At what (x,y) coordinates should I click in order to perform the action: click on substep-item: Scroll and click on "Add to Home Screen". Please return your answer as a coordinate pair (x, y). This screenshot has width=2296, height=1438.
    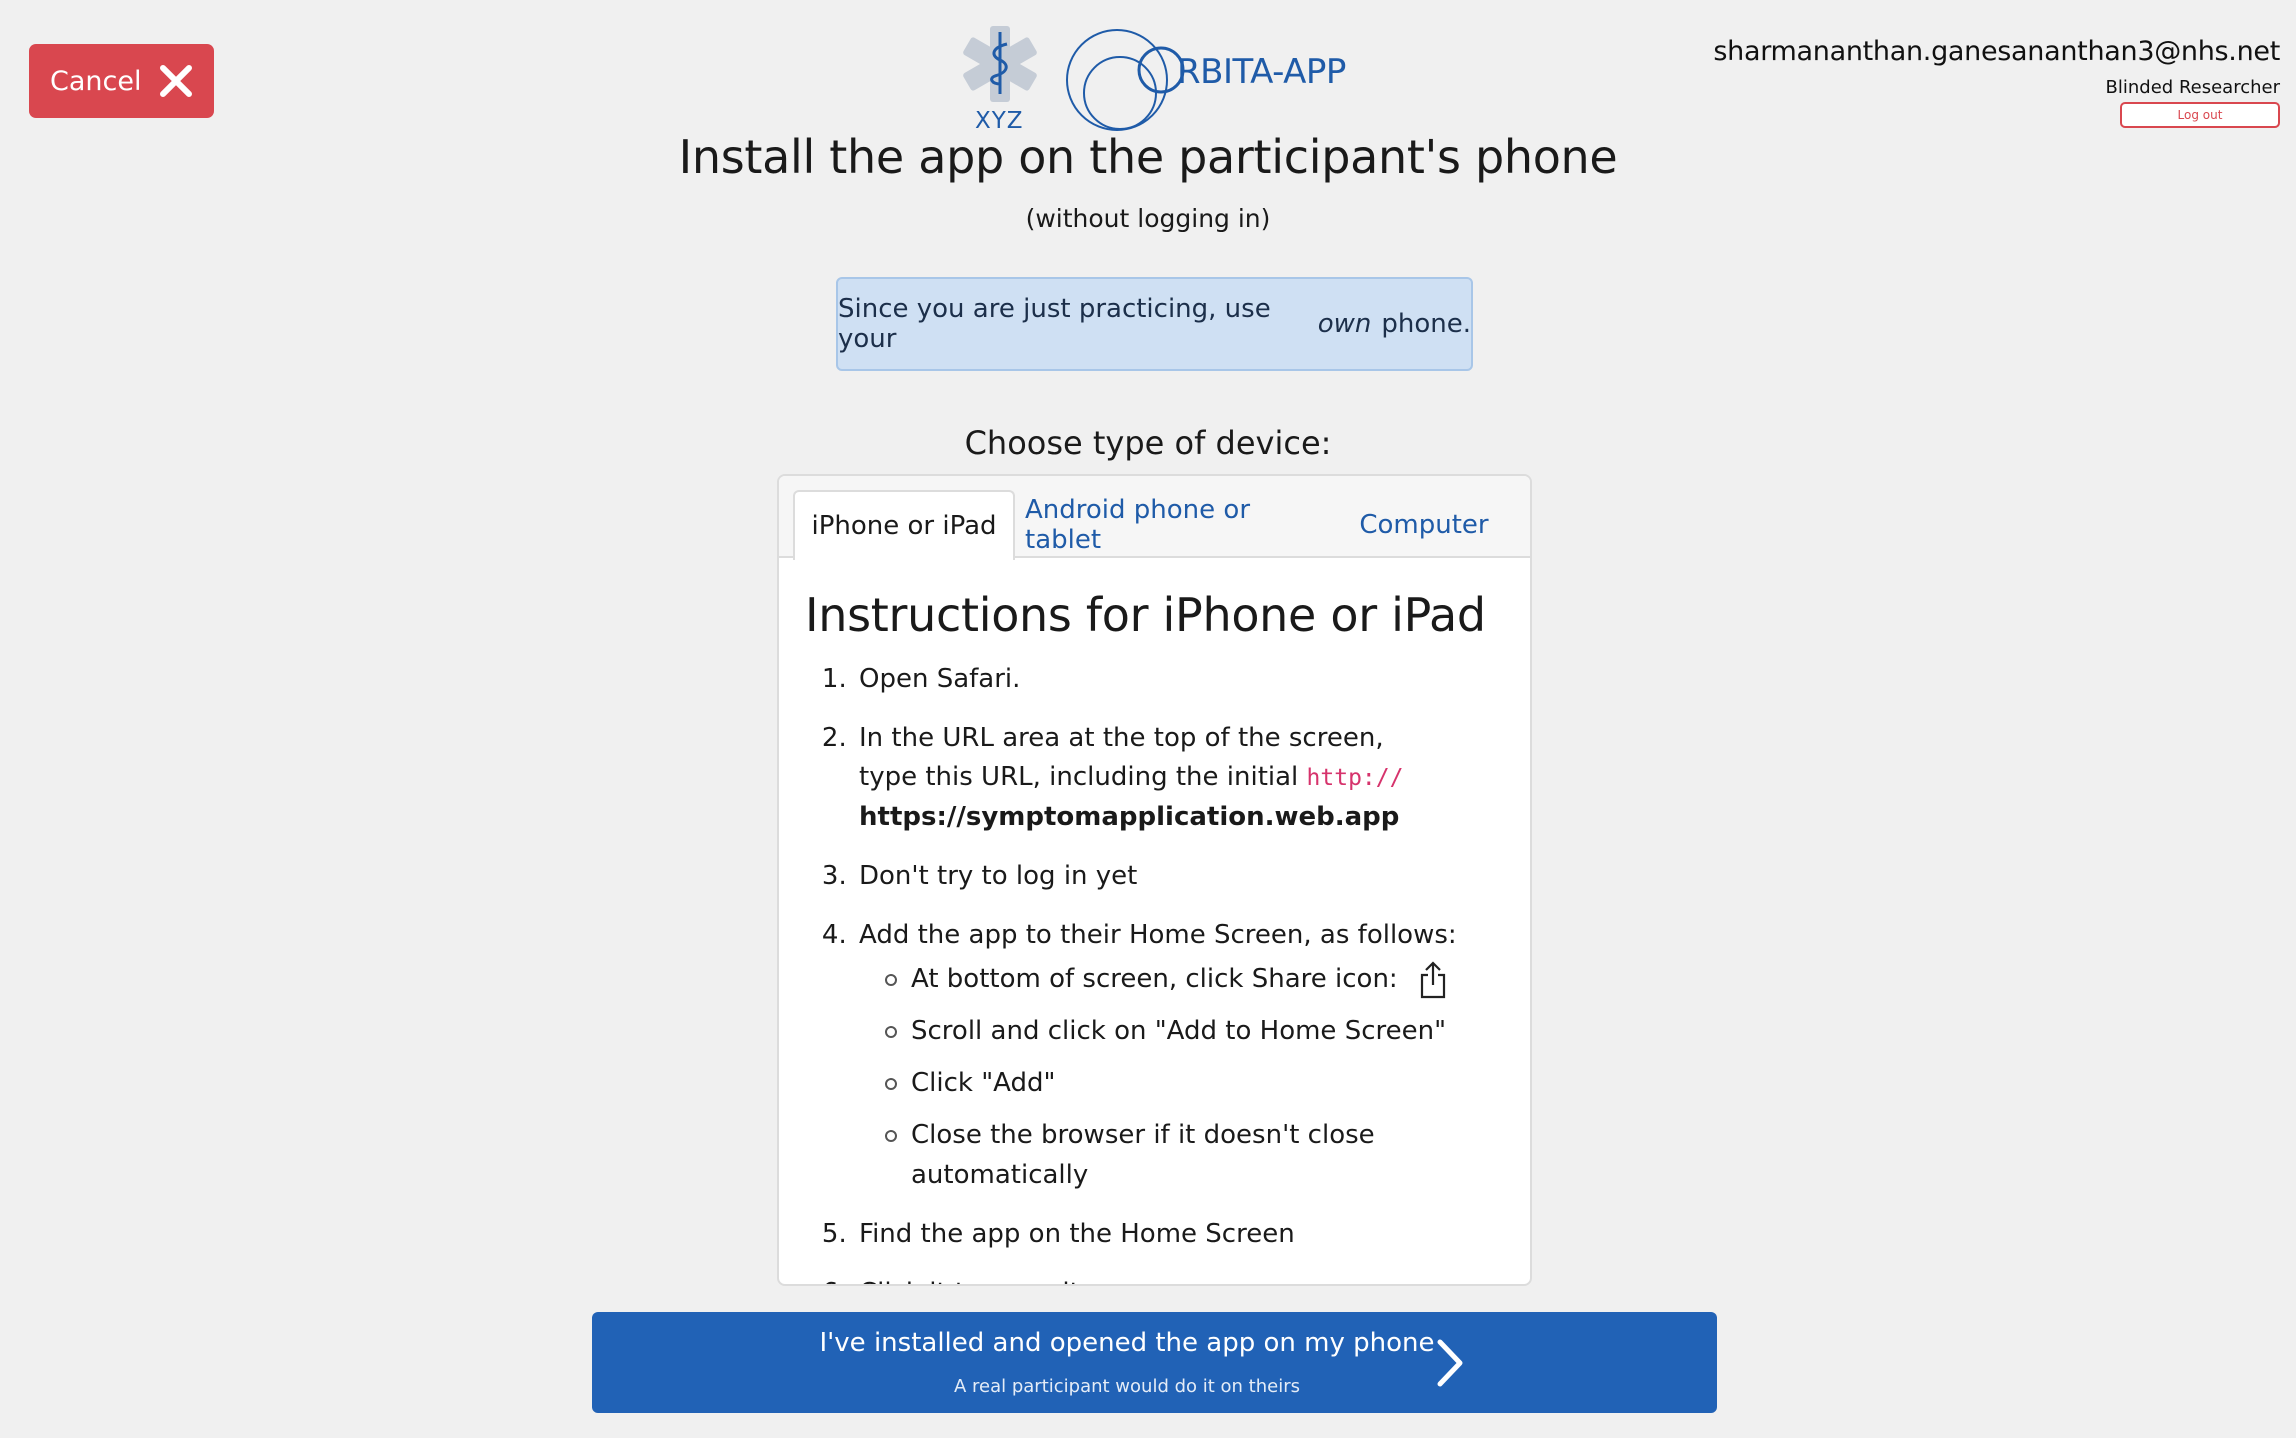
    Looking at the image, I should click on (1194, 1031).